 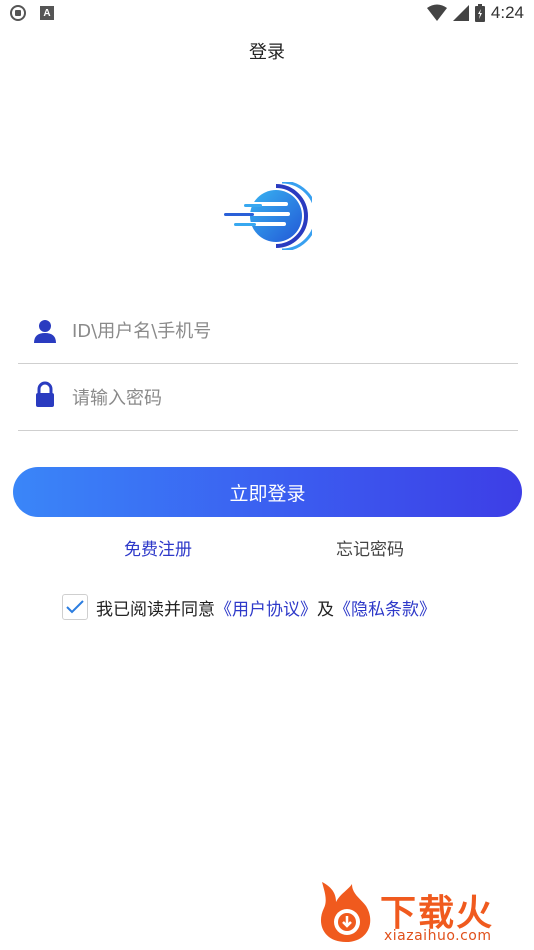 What do you see at coordinates (479, 13) in the screenshot?
I see `battery-icon` at bounding box center [479, 13].